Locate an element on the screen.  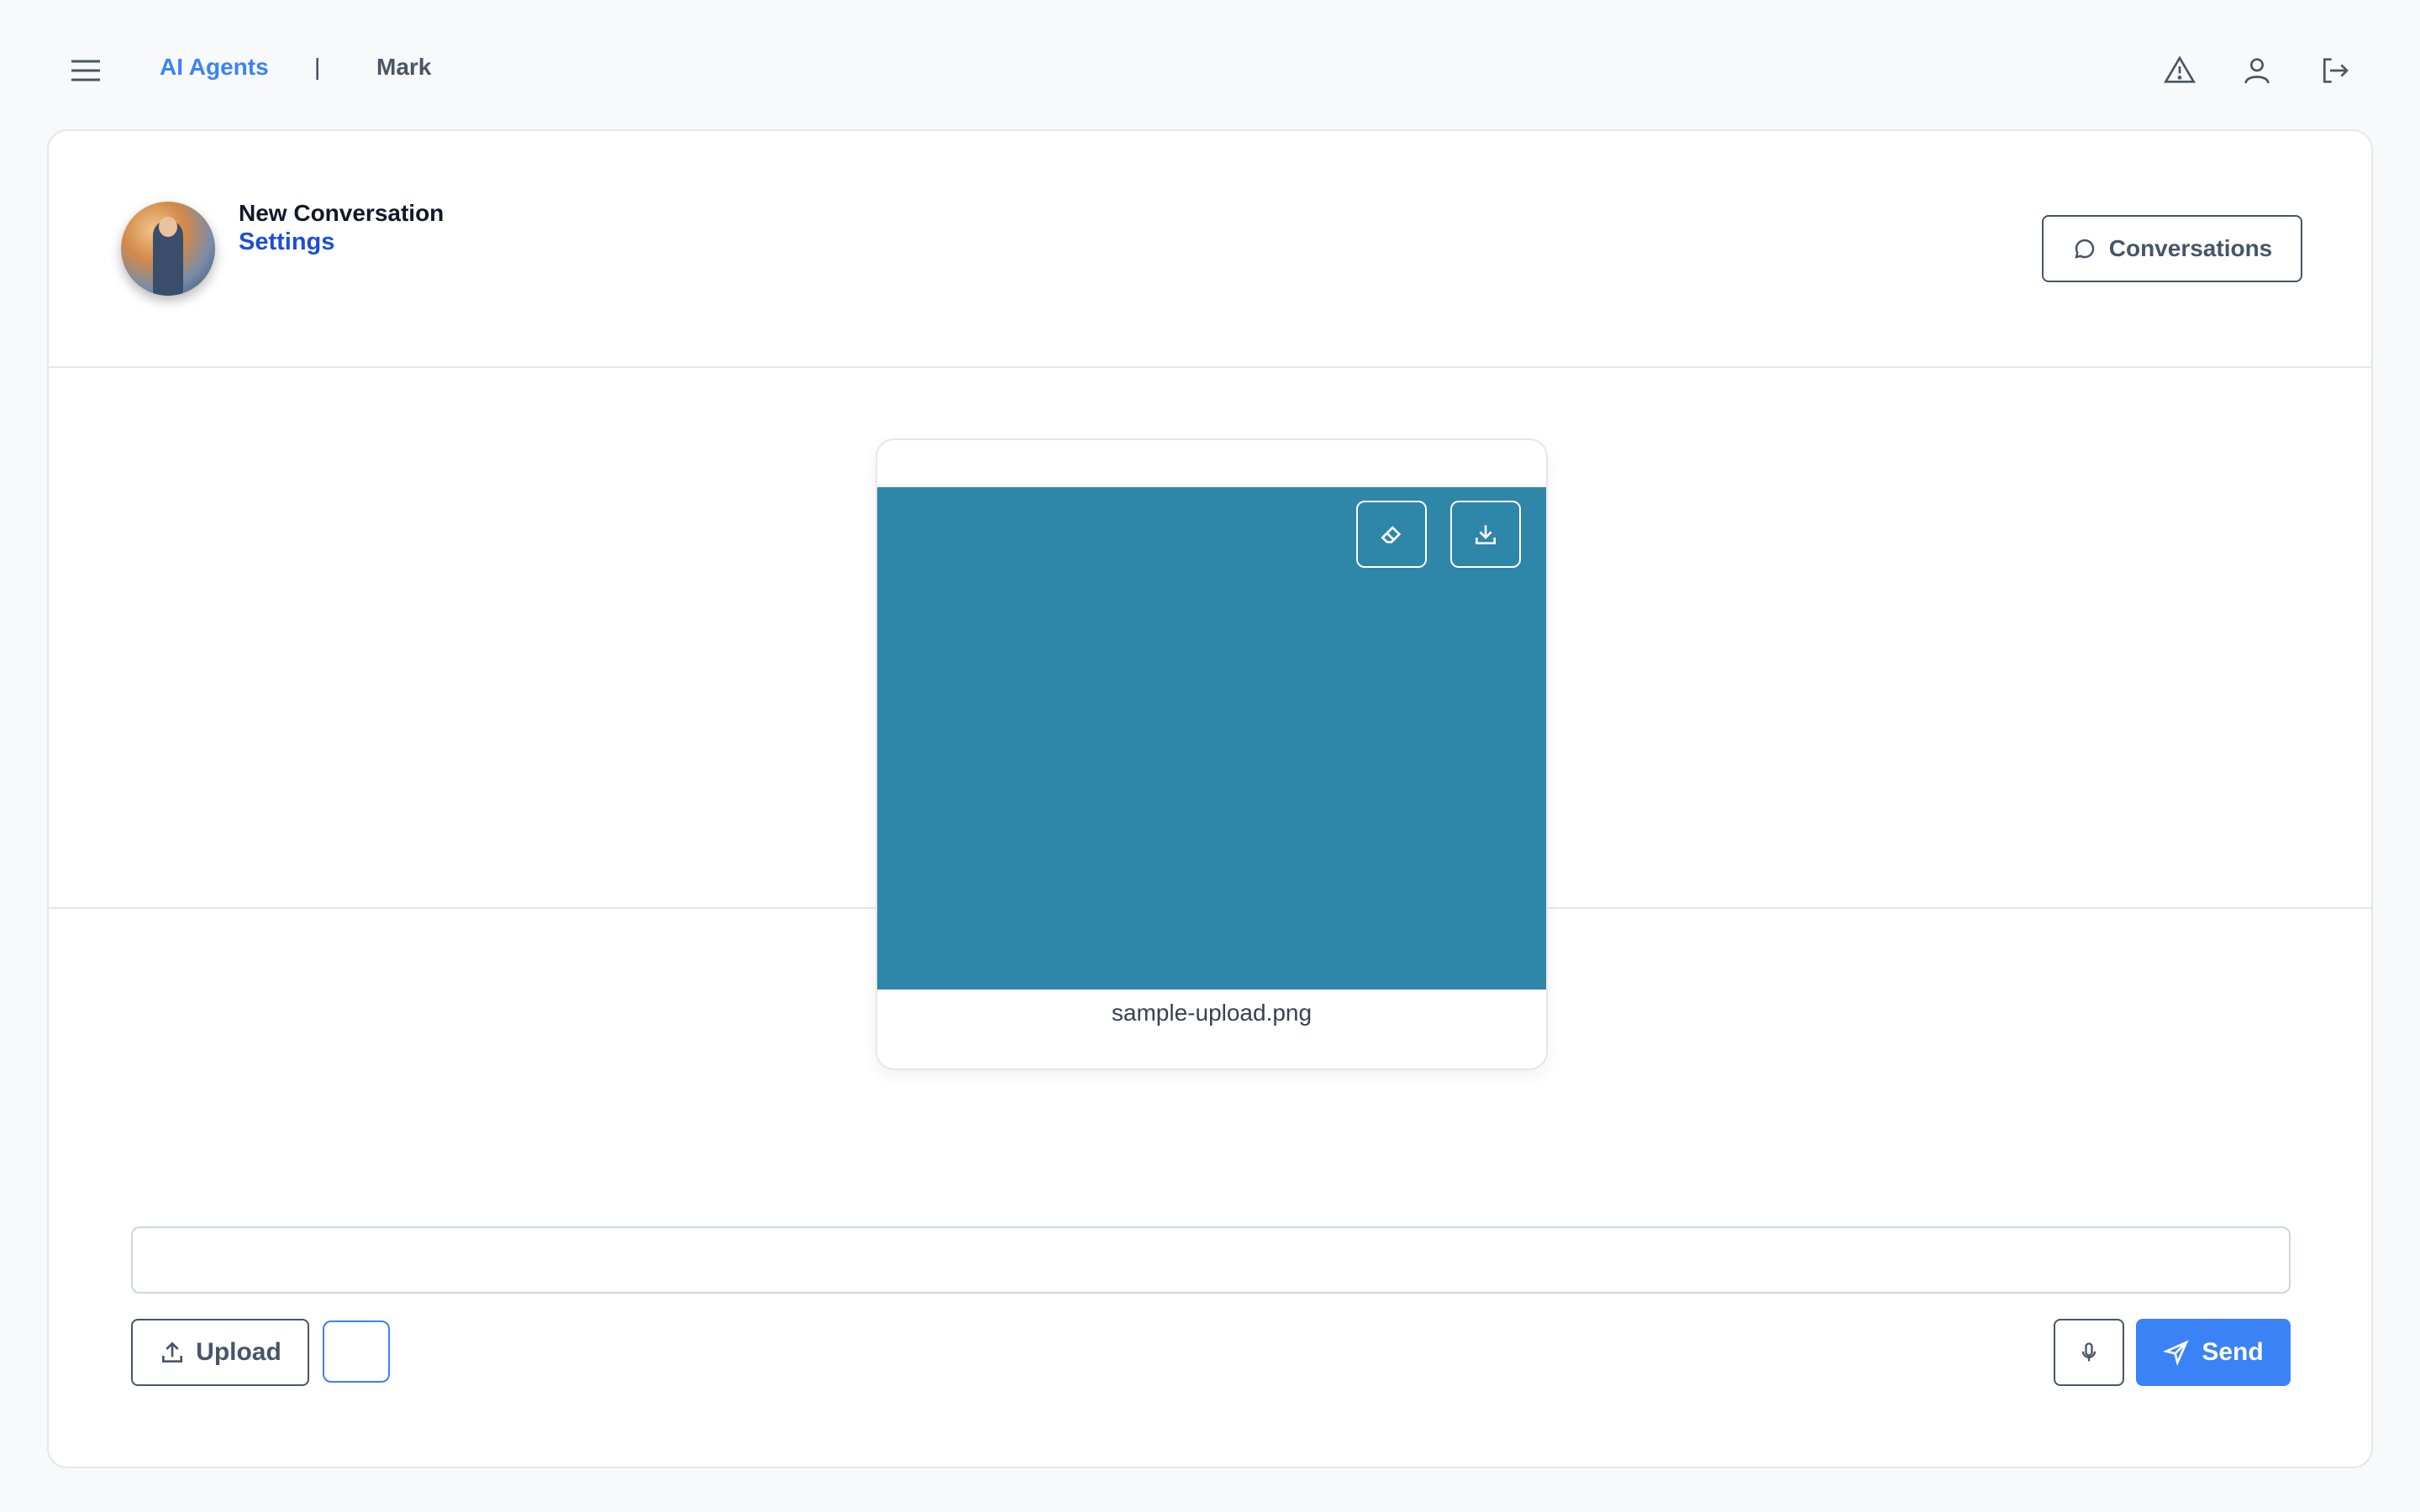
user-name: Mark is located at coordinates (404, 67).